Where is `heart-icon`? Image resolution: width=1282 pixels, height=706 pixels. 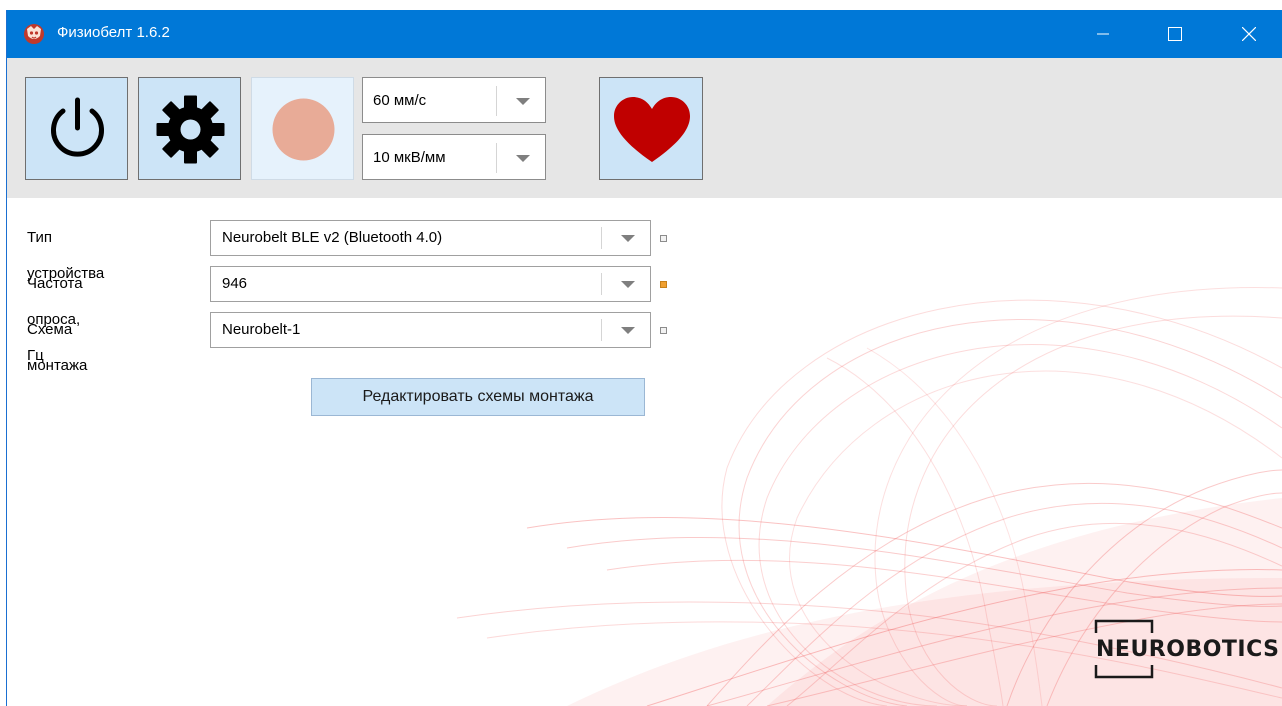 heart-icon is located at coordinates (652, 129).